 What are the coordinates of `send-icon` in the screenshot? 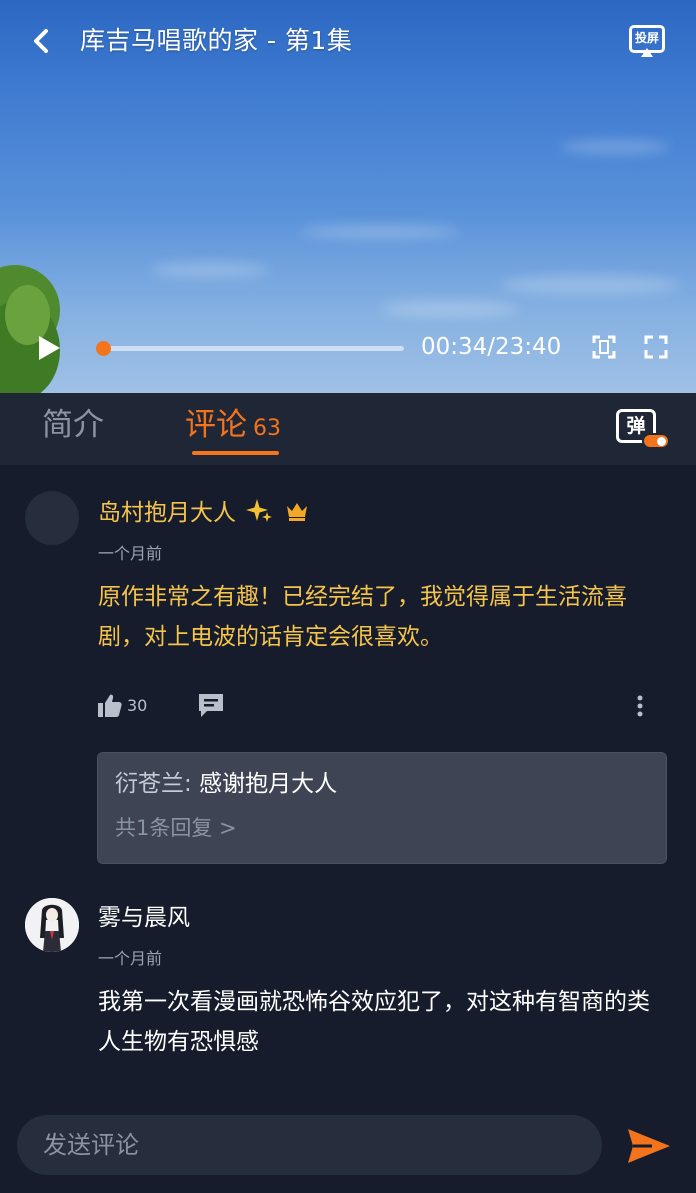 It's located at (649, 1146).